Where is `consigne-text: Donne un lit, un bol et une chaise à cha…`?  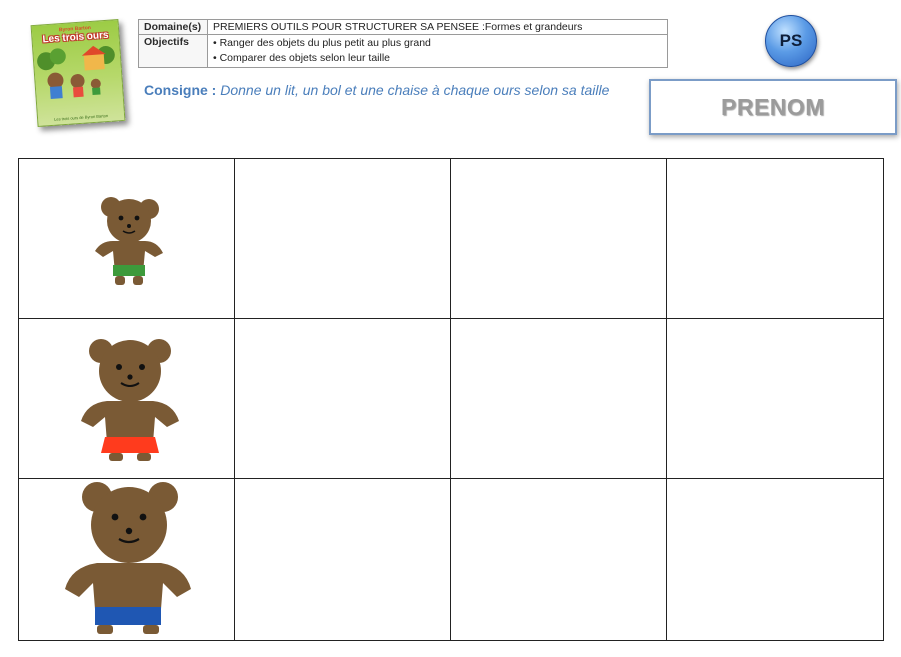
consigne-text: Donne un lit, un bol et une chaise à cha… is located at coordinates (415, 90).